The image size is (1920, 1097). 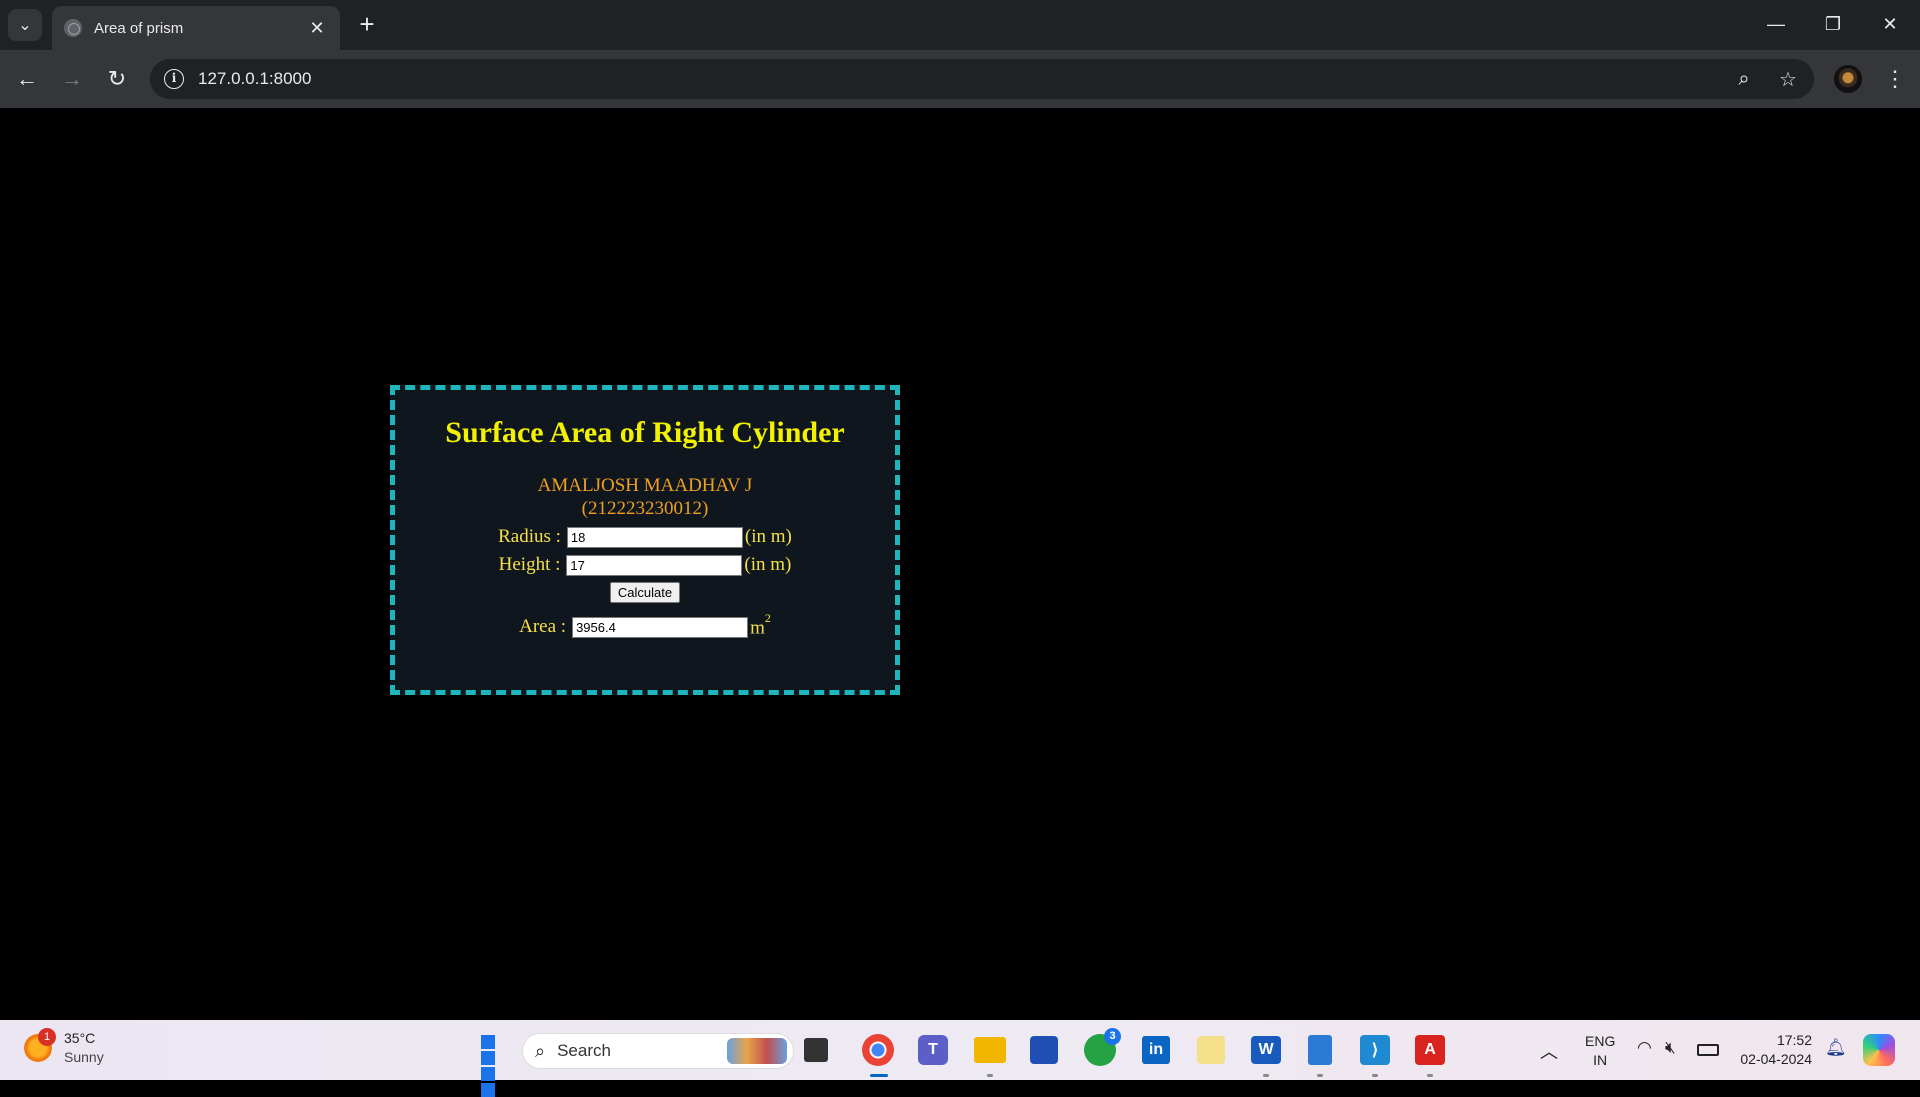 I want to click on word-running-indicator, so click(x=1266, y=1075).